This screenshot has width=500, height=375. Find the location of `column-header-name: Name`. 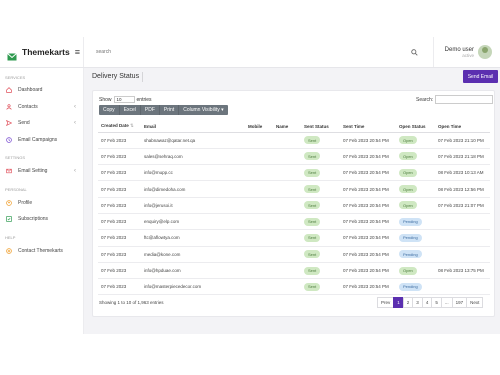

column-header-name: Name is located at coordinates (287, 127).